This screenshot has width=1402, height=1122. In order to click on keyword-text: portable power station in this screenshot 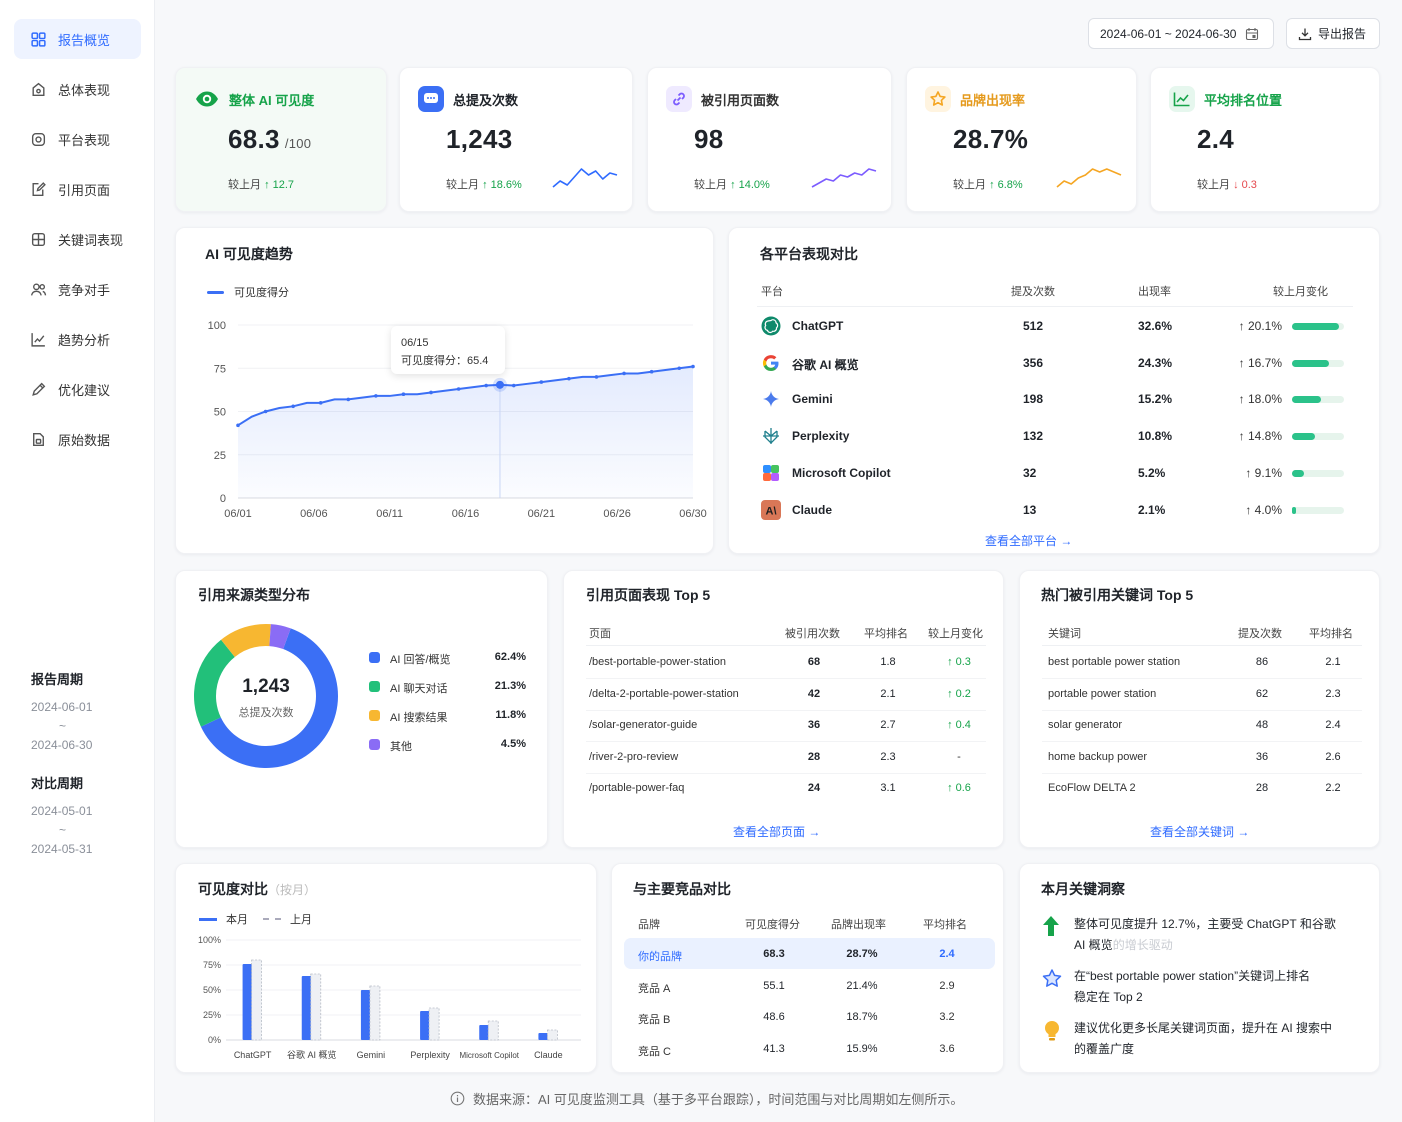, I will do `click(1102, 694)`.